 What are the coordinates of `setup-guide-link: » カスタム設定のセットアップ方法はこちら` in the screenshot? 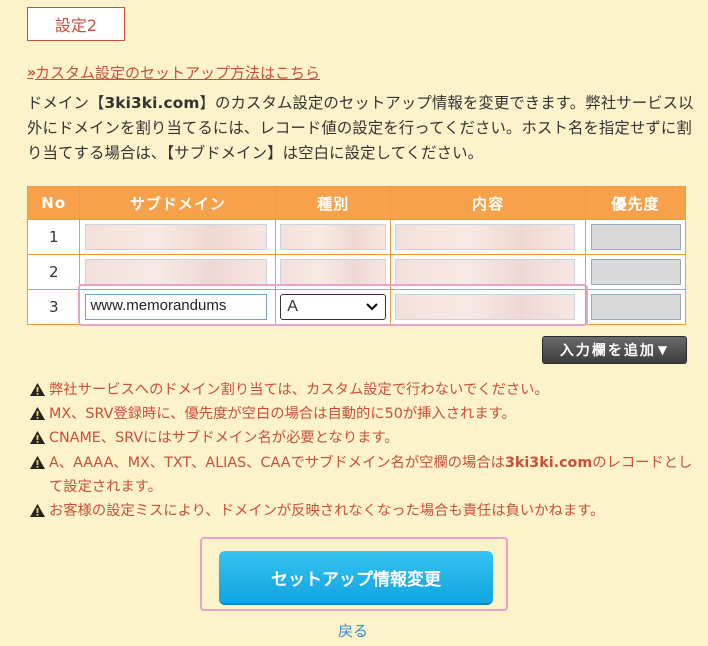 It's located at (173, 72).